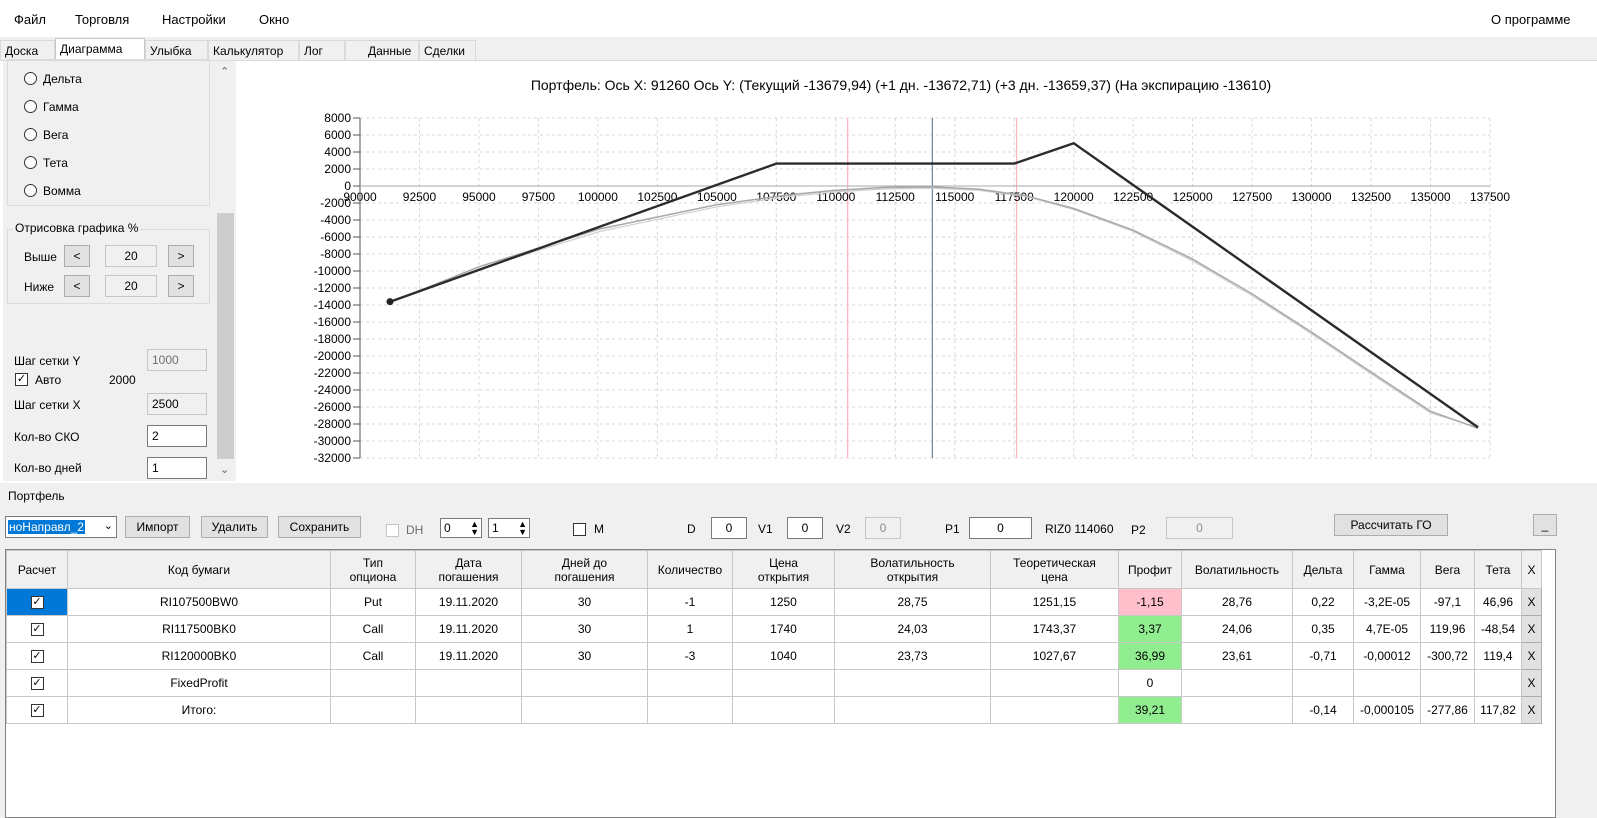 The image size is (1597, 818). I want to click on below-prev-button: <, so click(77, 286).